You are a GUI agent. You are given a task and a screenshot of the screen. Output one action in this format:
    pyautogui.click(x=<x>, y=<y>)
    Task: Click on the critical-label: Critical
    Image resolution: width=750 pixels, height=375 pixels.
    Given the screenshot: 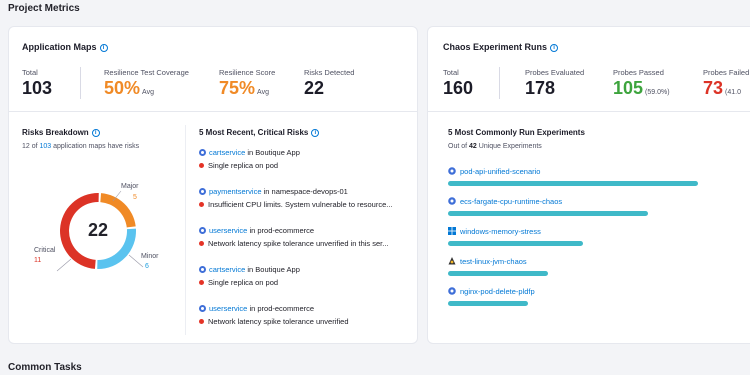 What is the action you would take?
    pyautogui.click(x=45, y=250)
    